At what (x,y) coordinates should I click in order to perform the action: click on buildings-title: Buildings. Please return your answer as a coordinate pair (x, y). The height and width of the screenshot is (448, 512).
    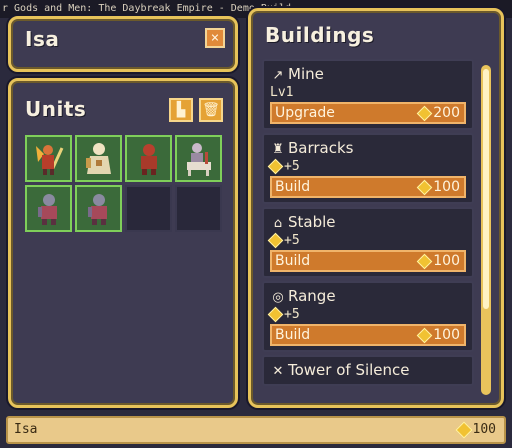
    Looking at the image, I should click on (320, 35).